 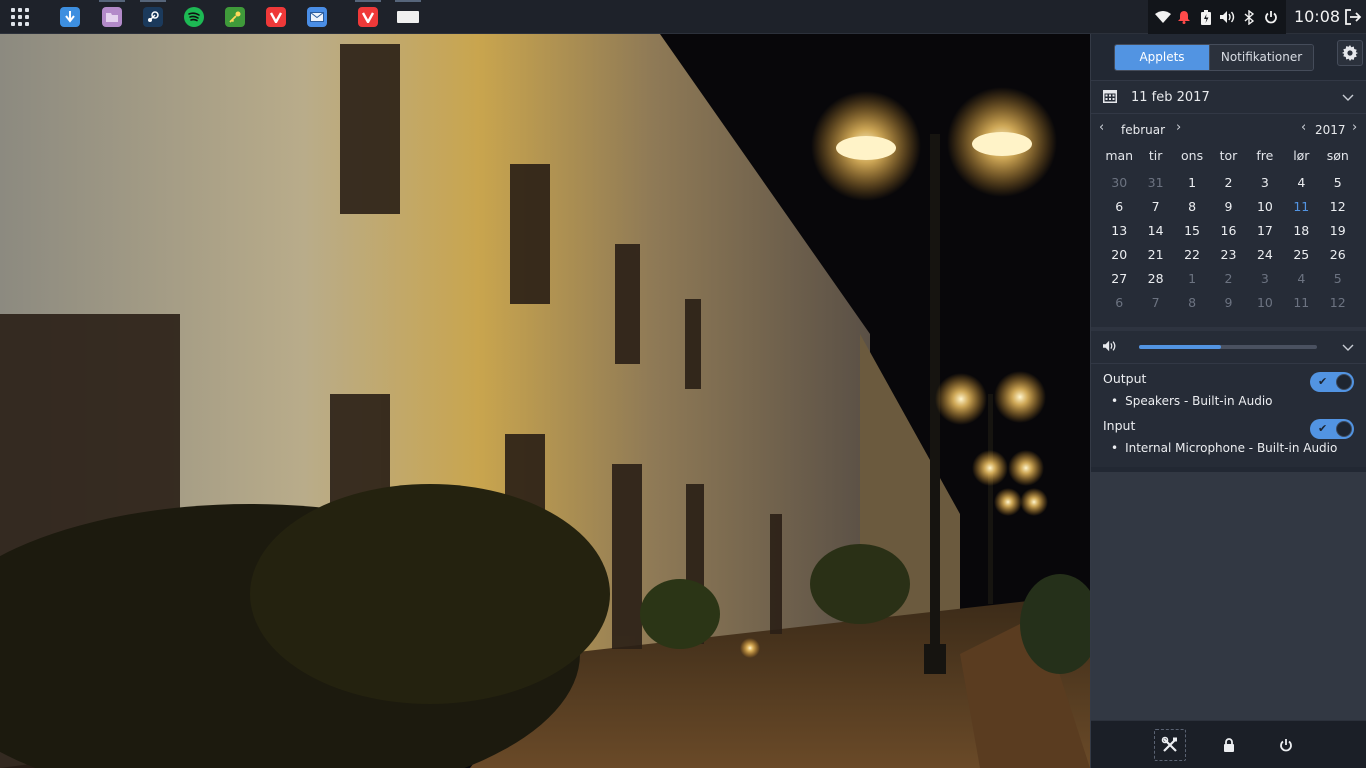 I want to click on calendar-day: 15, so click(x=1192, y=231).